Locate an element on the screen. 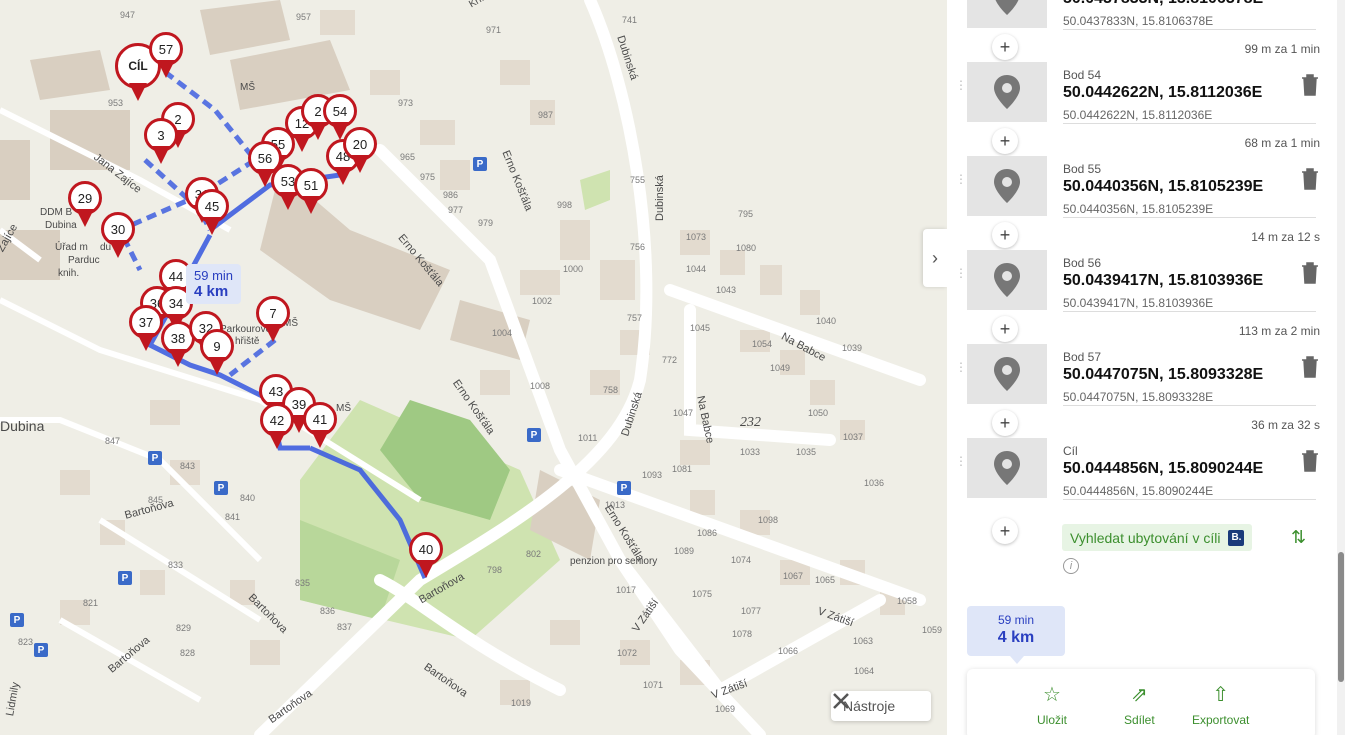  house-number: 1043 is located at coordinates (726, 290).